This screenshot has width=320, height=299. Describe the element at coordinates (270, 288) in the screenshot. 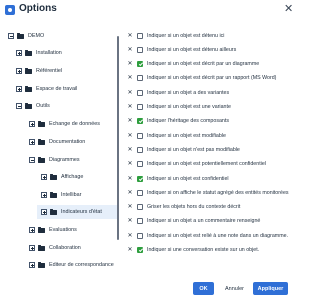

I see `apply-button: Appliquer` at that location.